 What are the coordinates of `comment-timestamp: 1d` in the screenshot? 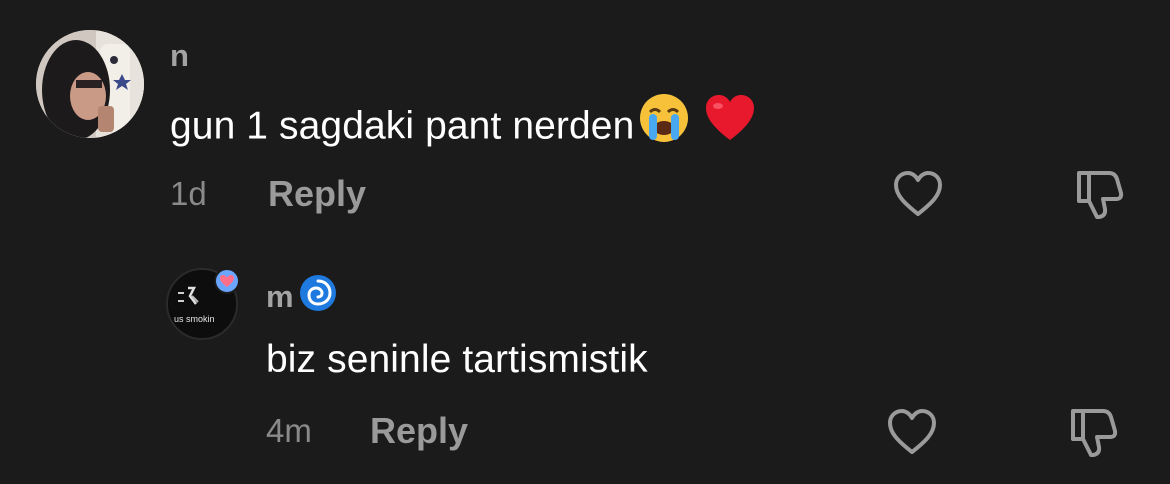 It's located at (188, 193).